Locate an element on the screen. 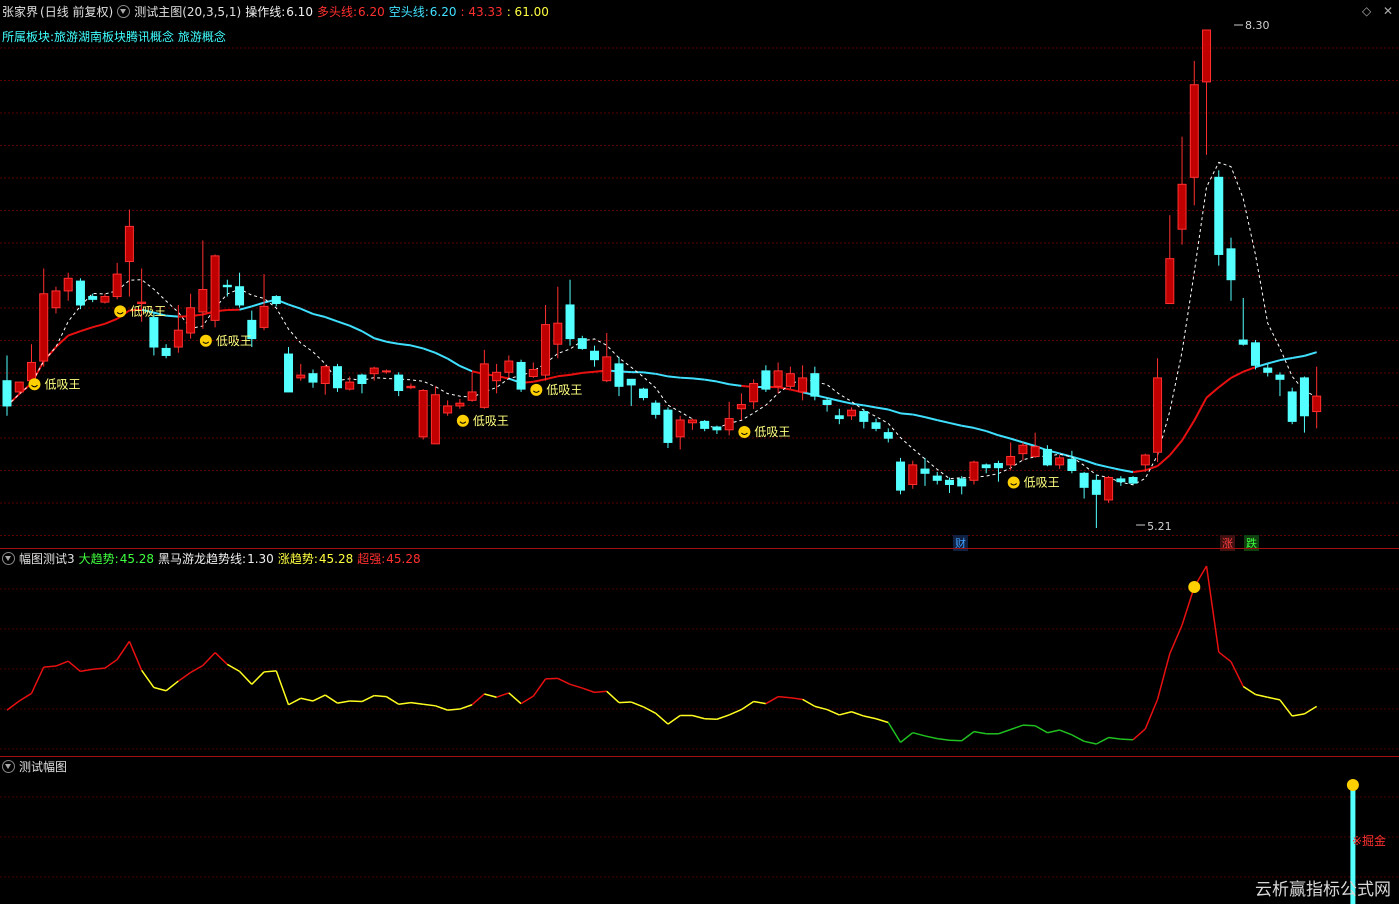  sub1-dropdown-icon is located at coordinates (8, 558).